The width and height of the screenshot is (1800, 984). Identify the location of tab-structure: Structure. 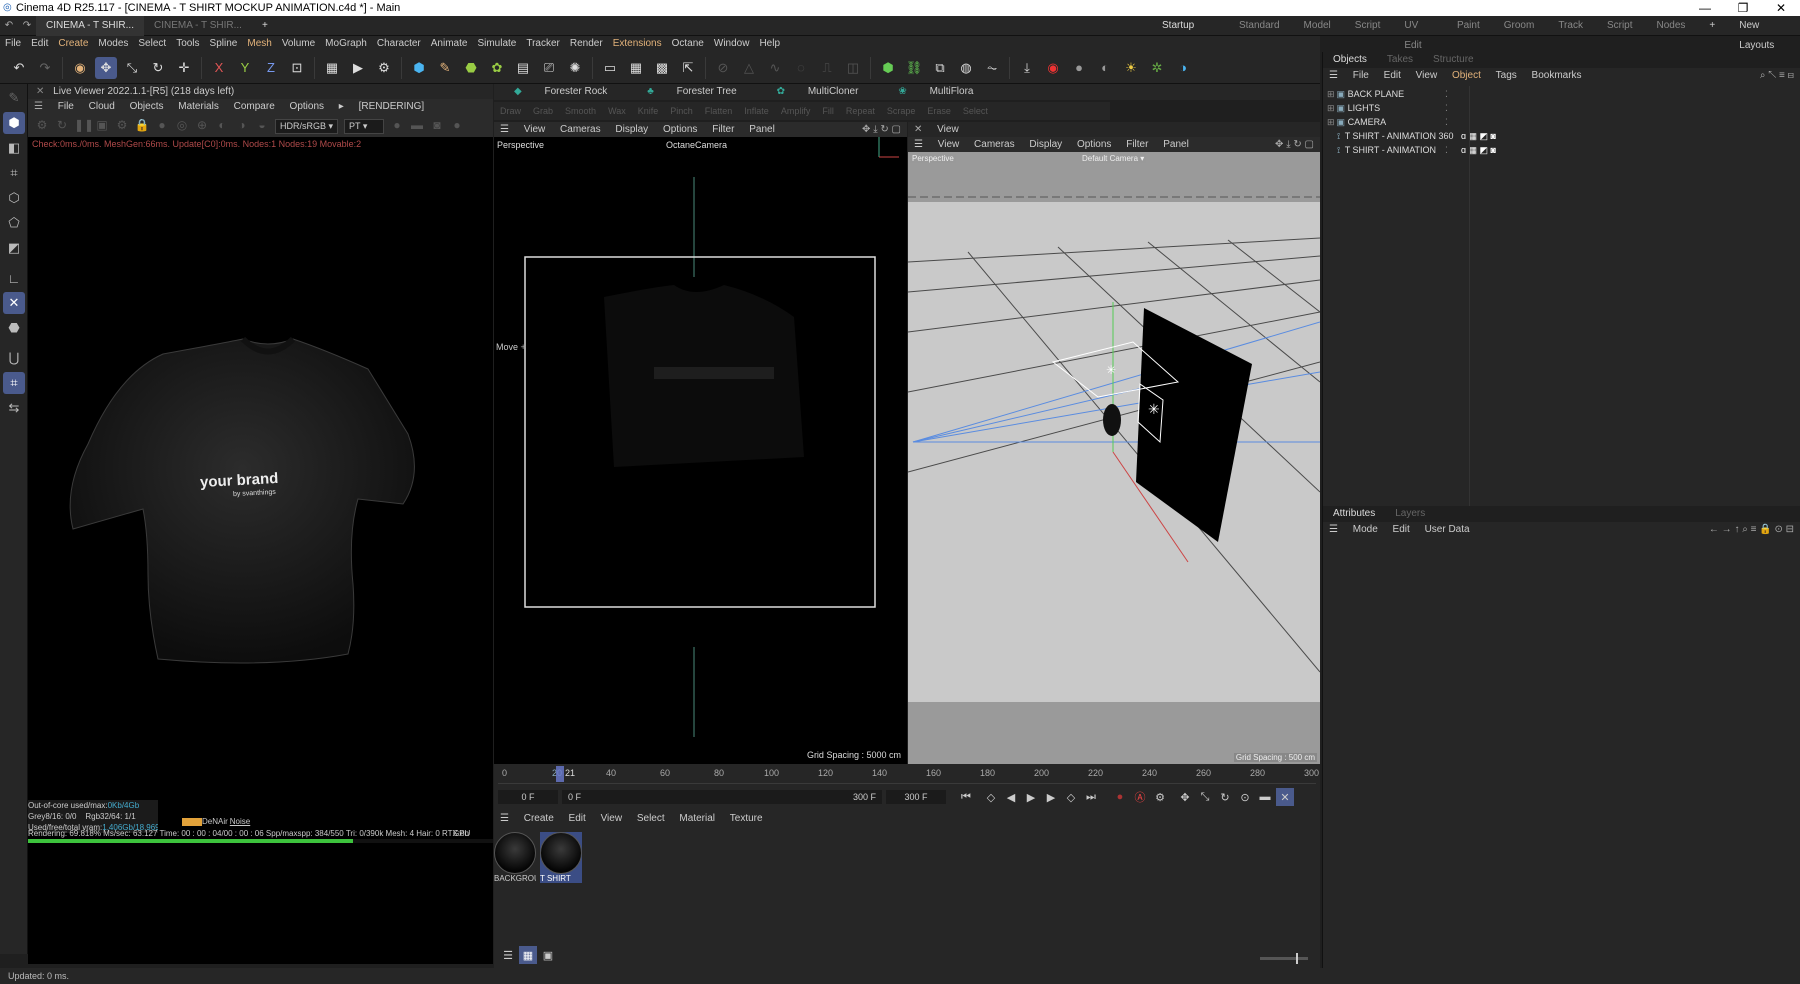
(1453, 60).